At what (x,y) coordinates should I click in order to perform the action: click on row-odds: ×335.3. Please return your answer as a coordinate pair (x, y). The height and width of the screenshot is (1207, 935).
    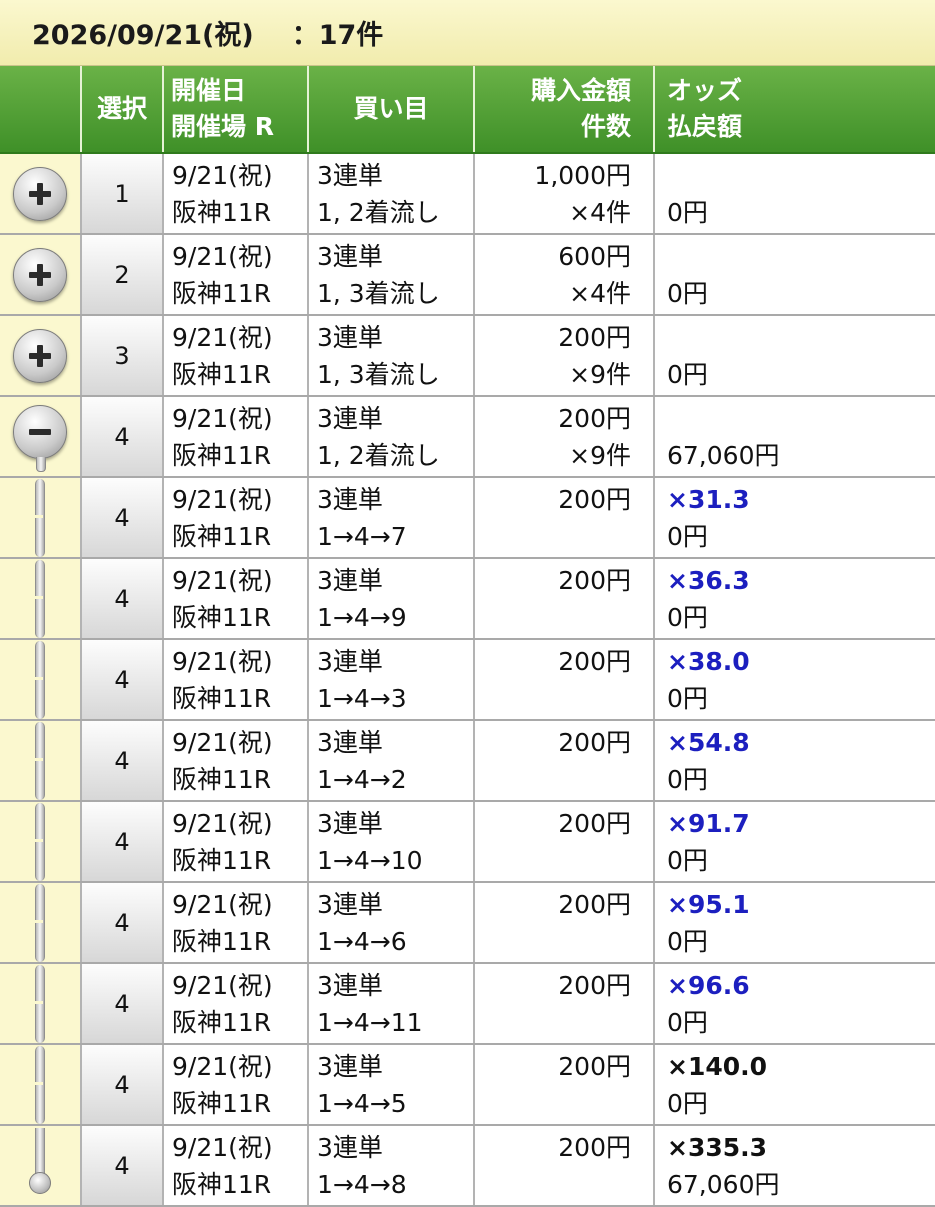
    Looking at the image, I should click on (717, 1147).